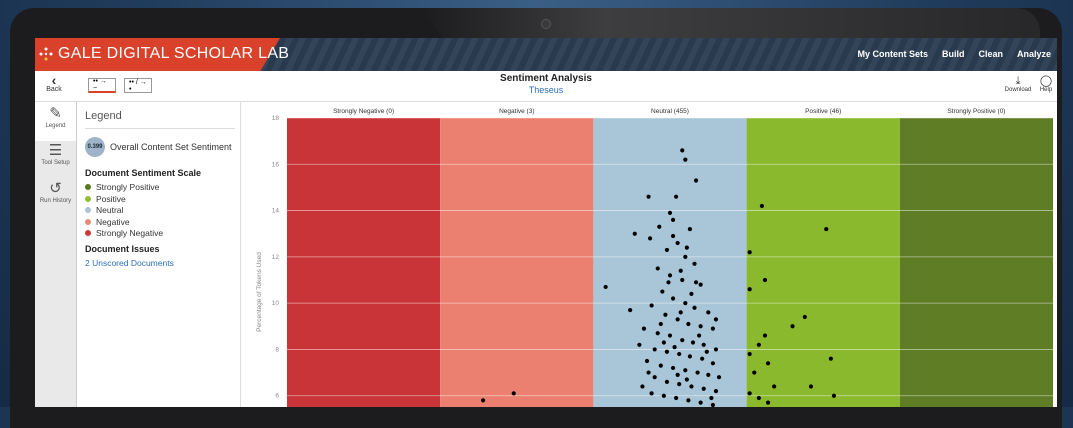  Describe the element at coordinates (1046, 90) in the screenshot. I see `help-label: Help` at that location.